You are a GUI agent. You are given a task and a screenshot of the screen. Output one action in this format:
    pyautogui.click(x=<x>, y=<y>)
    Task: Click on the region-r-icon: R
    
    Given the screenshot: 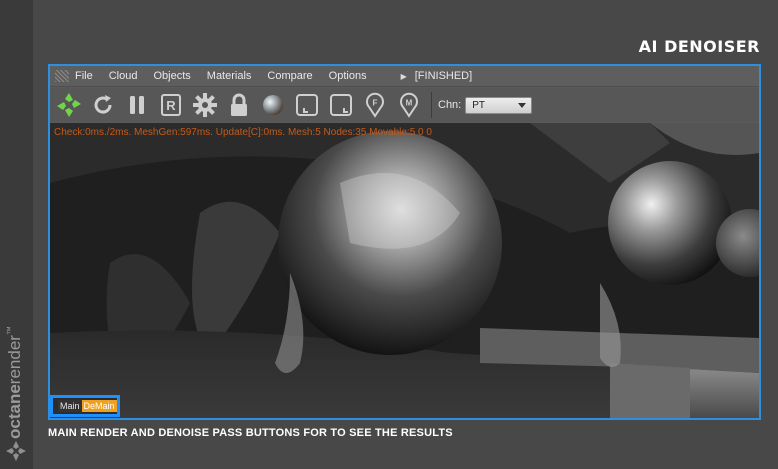 What is the action you would take?
    pyautogui.click(x=171, y=105)
    